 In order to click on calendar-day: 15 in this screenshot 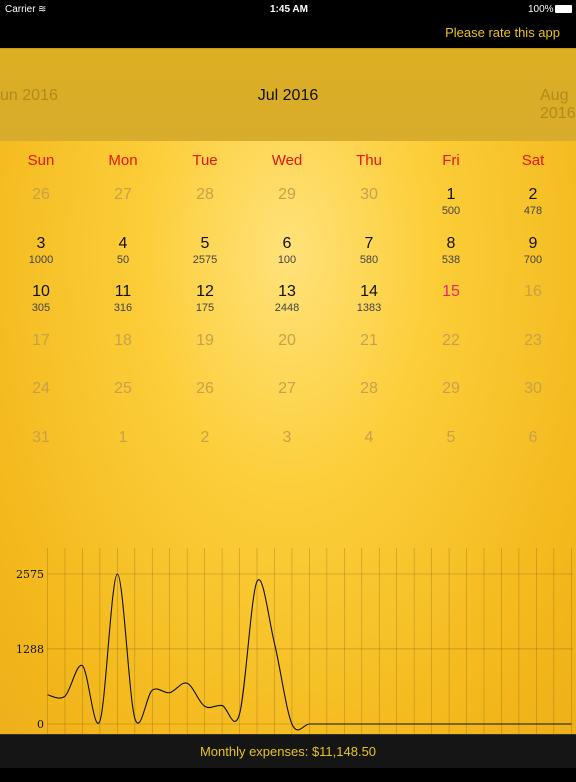, I will do `click(451, 292)`.